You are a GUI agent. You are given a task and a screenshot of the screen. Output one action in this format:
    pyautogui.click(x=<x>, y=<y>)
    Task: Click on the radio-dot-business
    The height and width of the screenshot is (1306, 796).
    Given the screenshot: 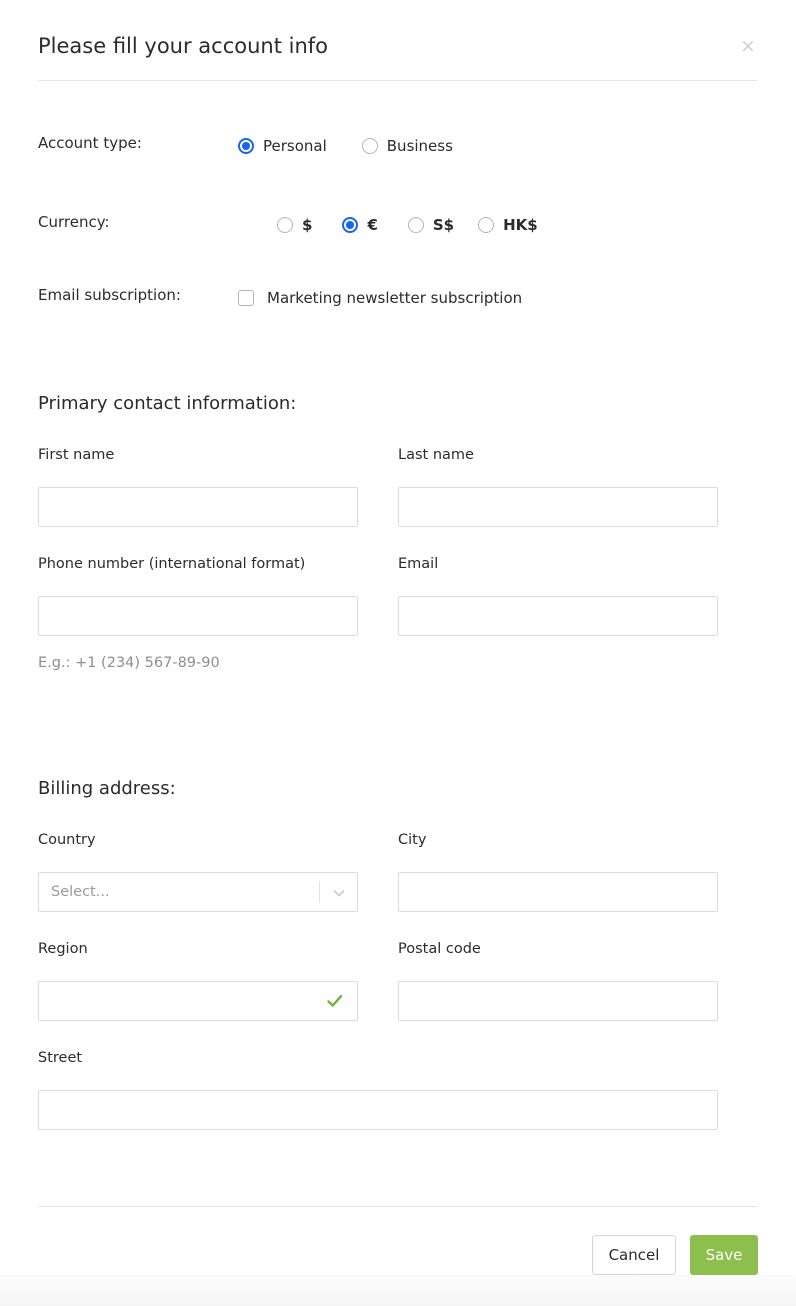 What is the action you would take?
    pyautogui.click(x=369, y=146)
    